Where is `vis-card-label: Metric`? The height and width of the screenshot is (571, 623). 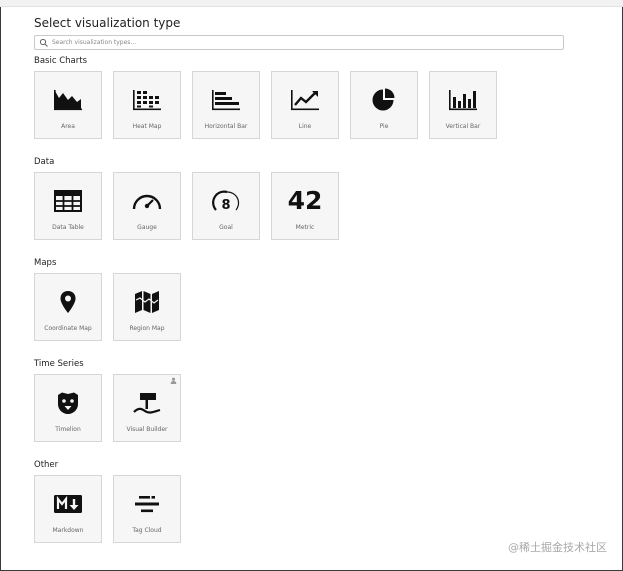 vis-card-label: Metric is located at coordinates (305, 227).